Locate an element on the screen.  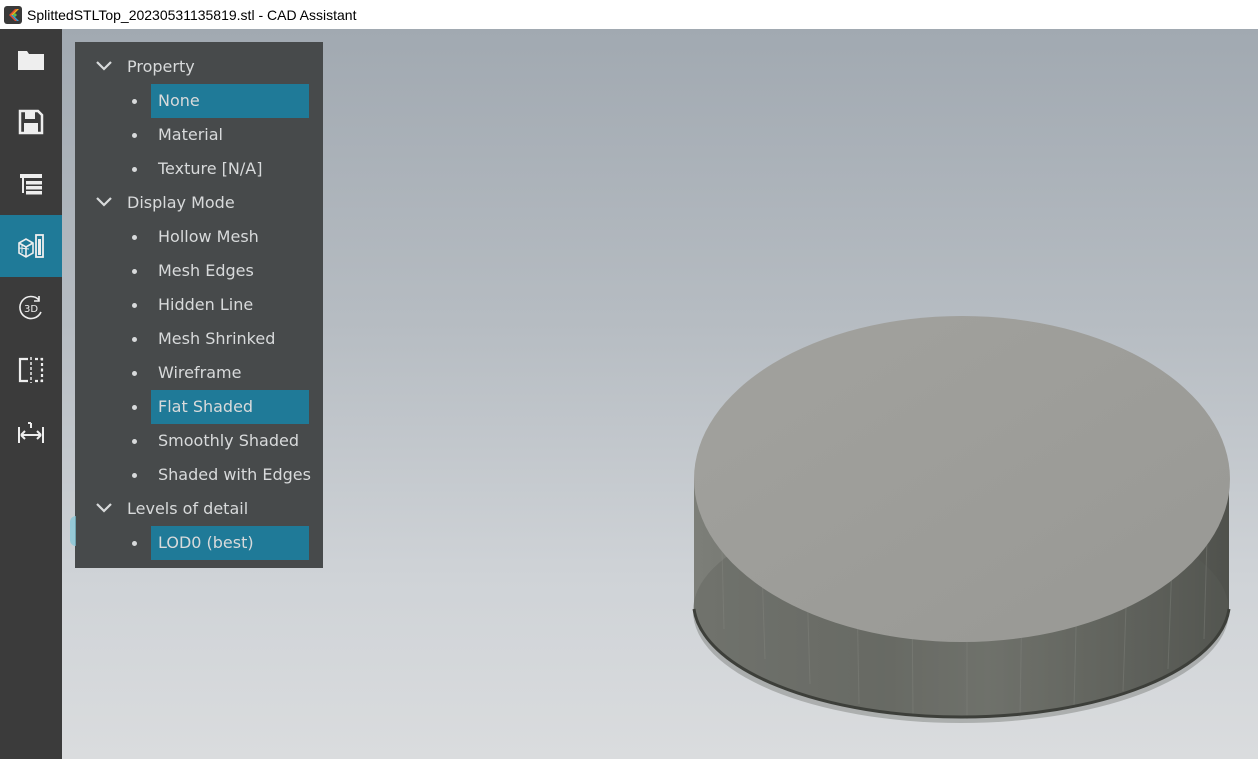
option-label: Flat Shaded is located at coordinates (206, 406).